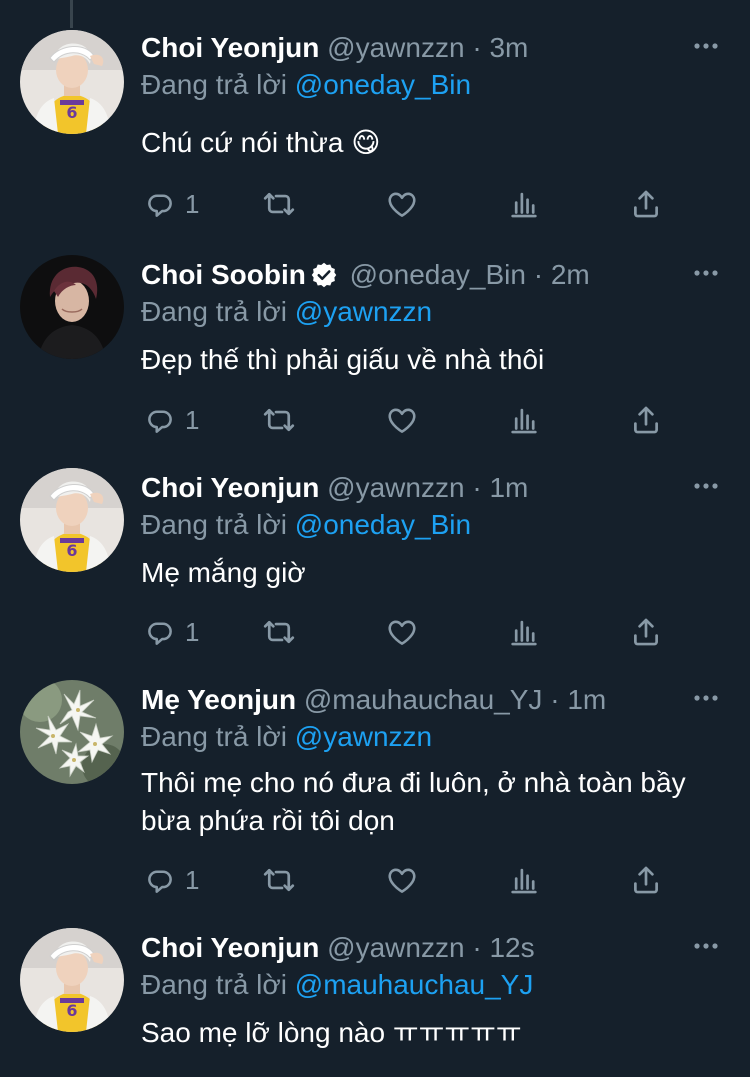 This screenshot has height=1077, width=750. Describe the element at coordinates (438, 274) in the screenshot. I see `user-handle: @oneday_Bin` at that location.